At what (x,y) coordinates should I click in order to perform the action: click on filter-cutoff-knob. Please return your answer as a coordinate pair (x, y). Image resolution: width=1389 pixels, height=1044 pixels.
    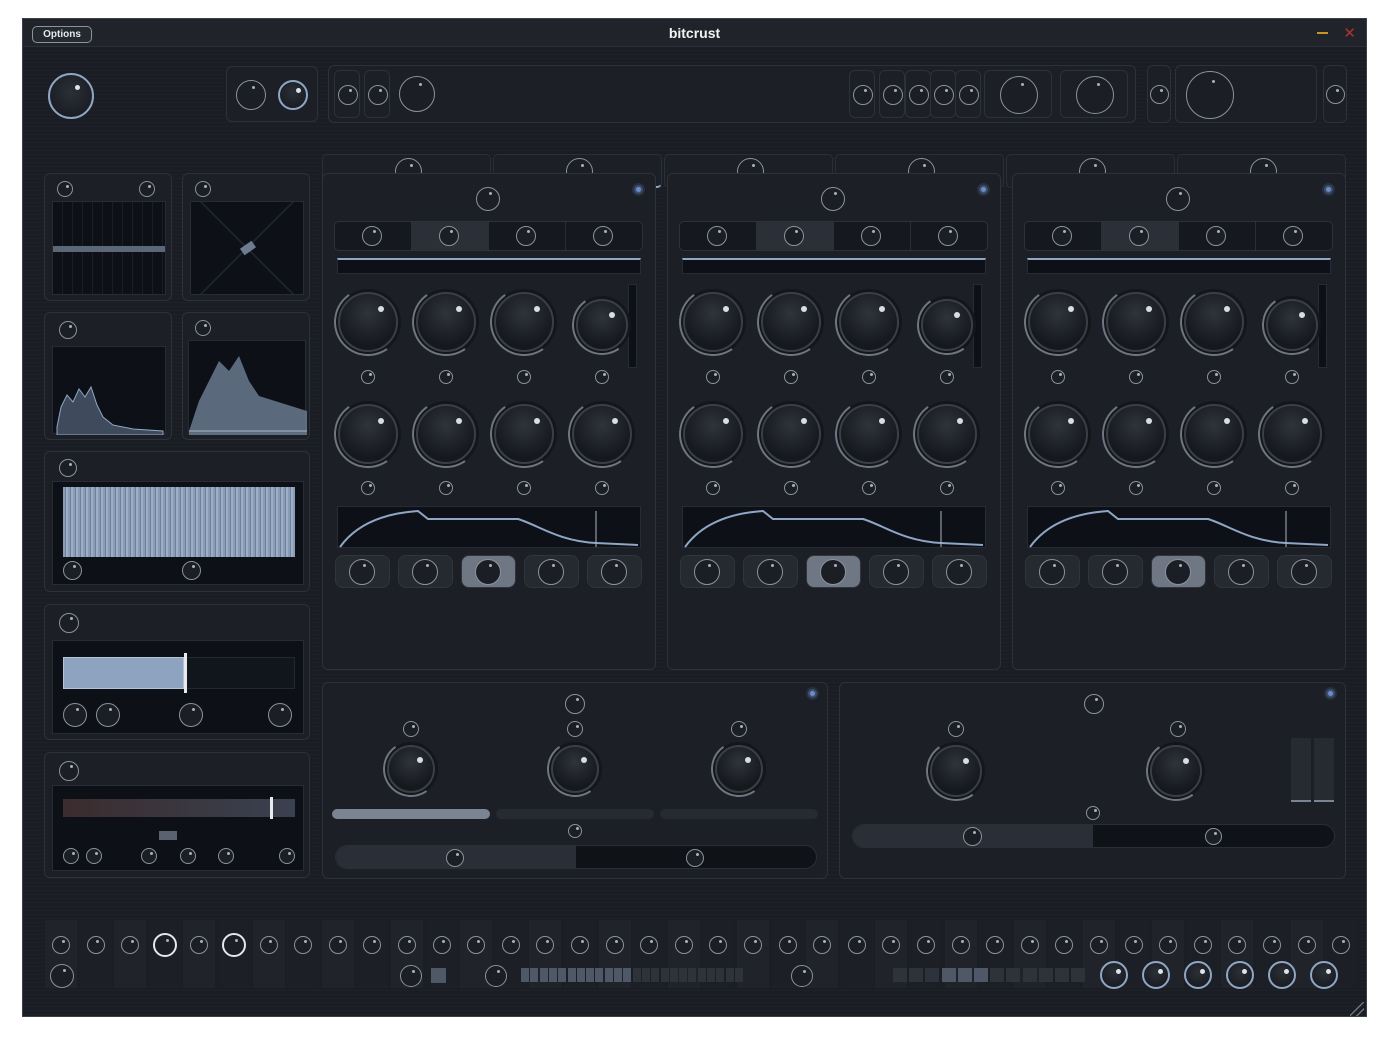
    Looking at the image, I should click on (411, 769).